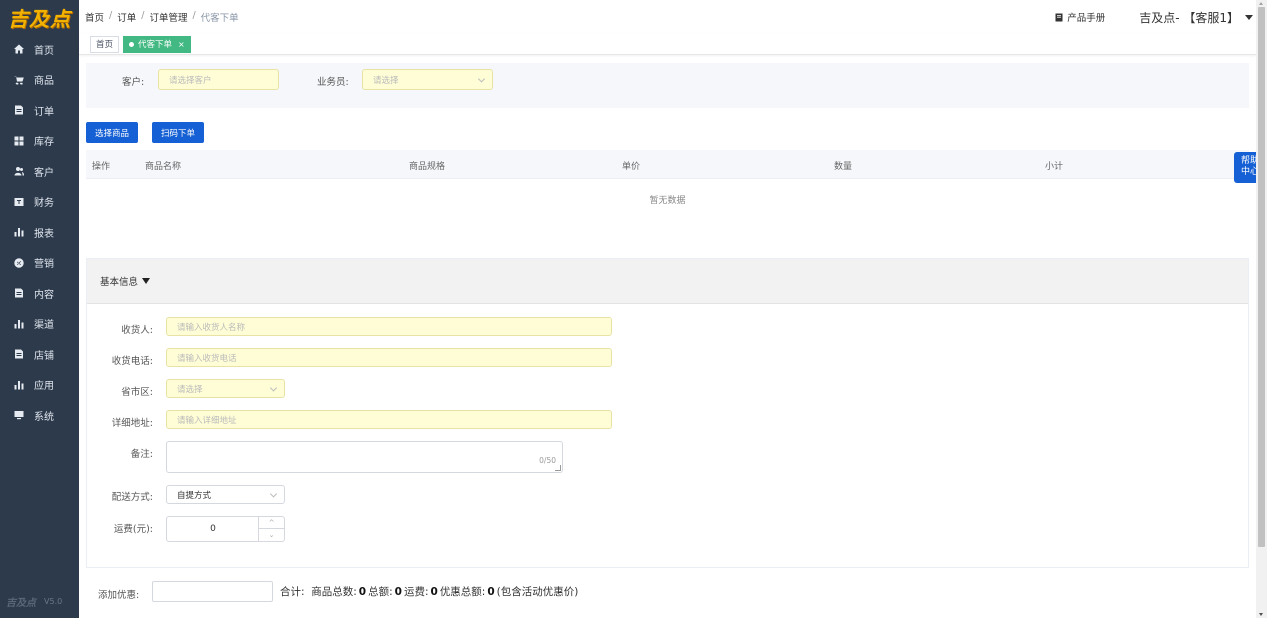  Describe the element at coordinates (44, 51) in the screenshot. I see `sidebar-item-label: 首页` at that location.